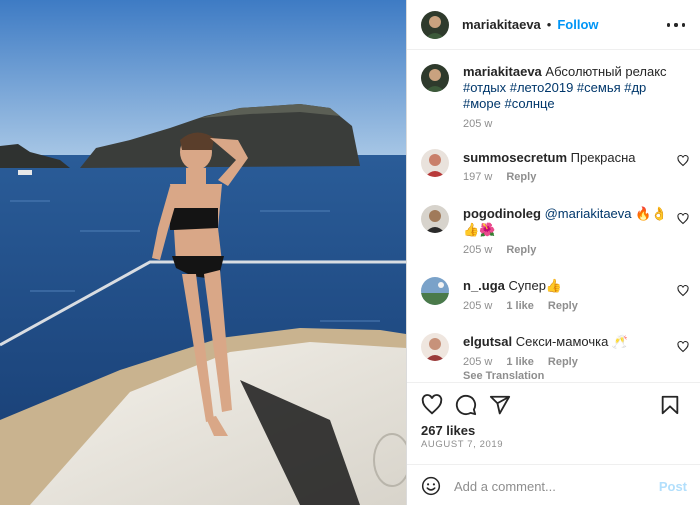 This screenshot has height=505, width=700. What do you see at coordinates (588, 213) in the screenshot?
I see `comment-mention: @mariakitaeva` at bounding box center [588, 213].